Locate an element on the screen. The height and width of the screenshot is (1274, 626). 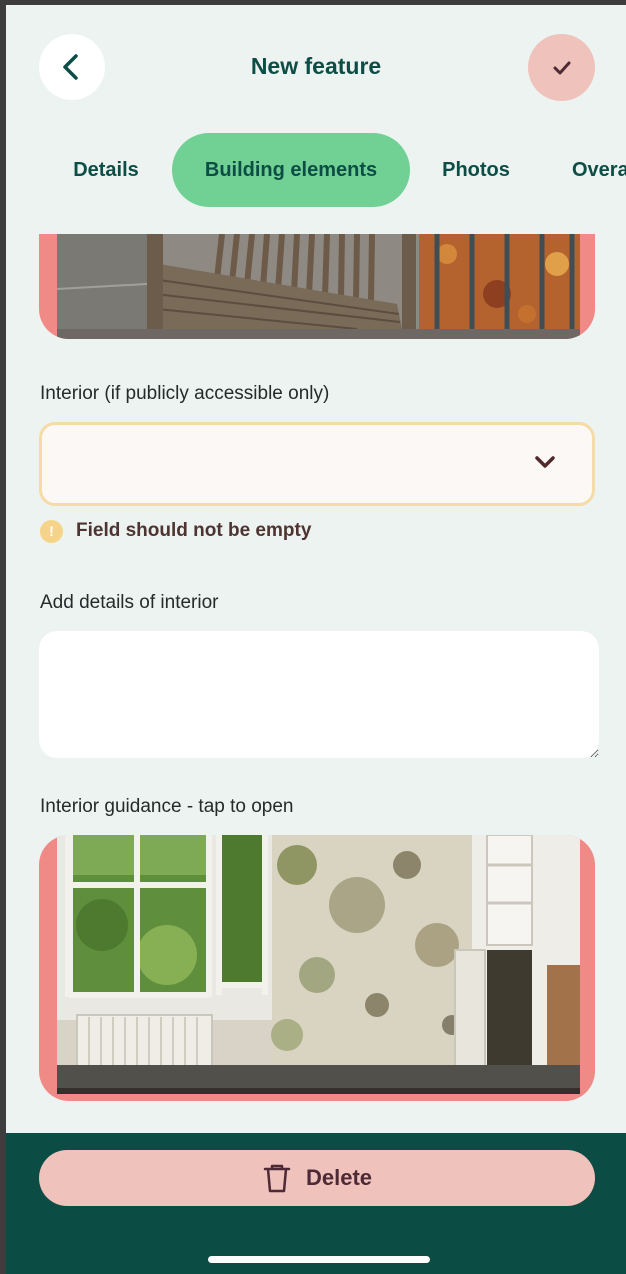
warning-icon: ! is located at coordinates (51, 531).